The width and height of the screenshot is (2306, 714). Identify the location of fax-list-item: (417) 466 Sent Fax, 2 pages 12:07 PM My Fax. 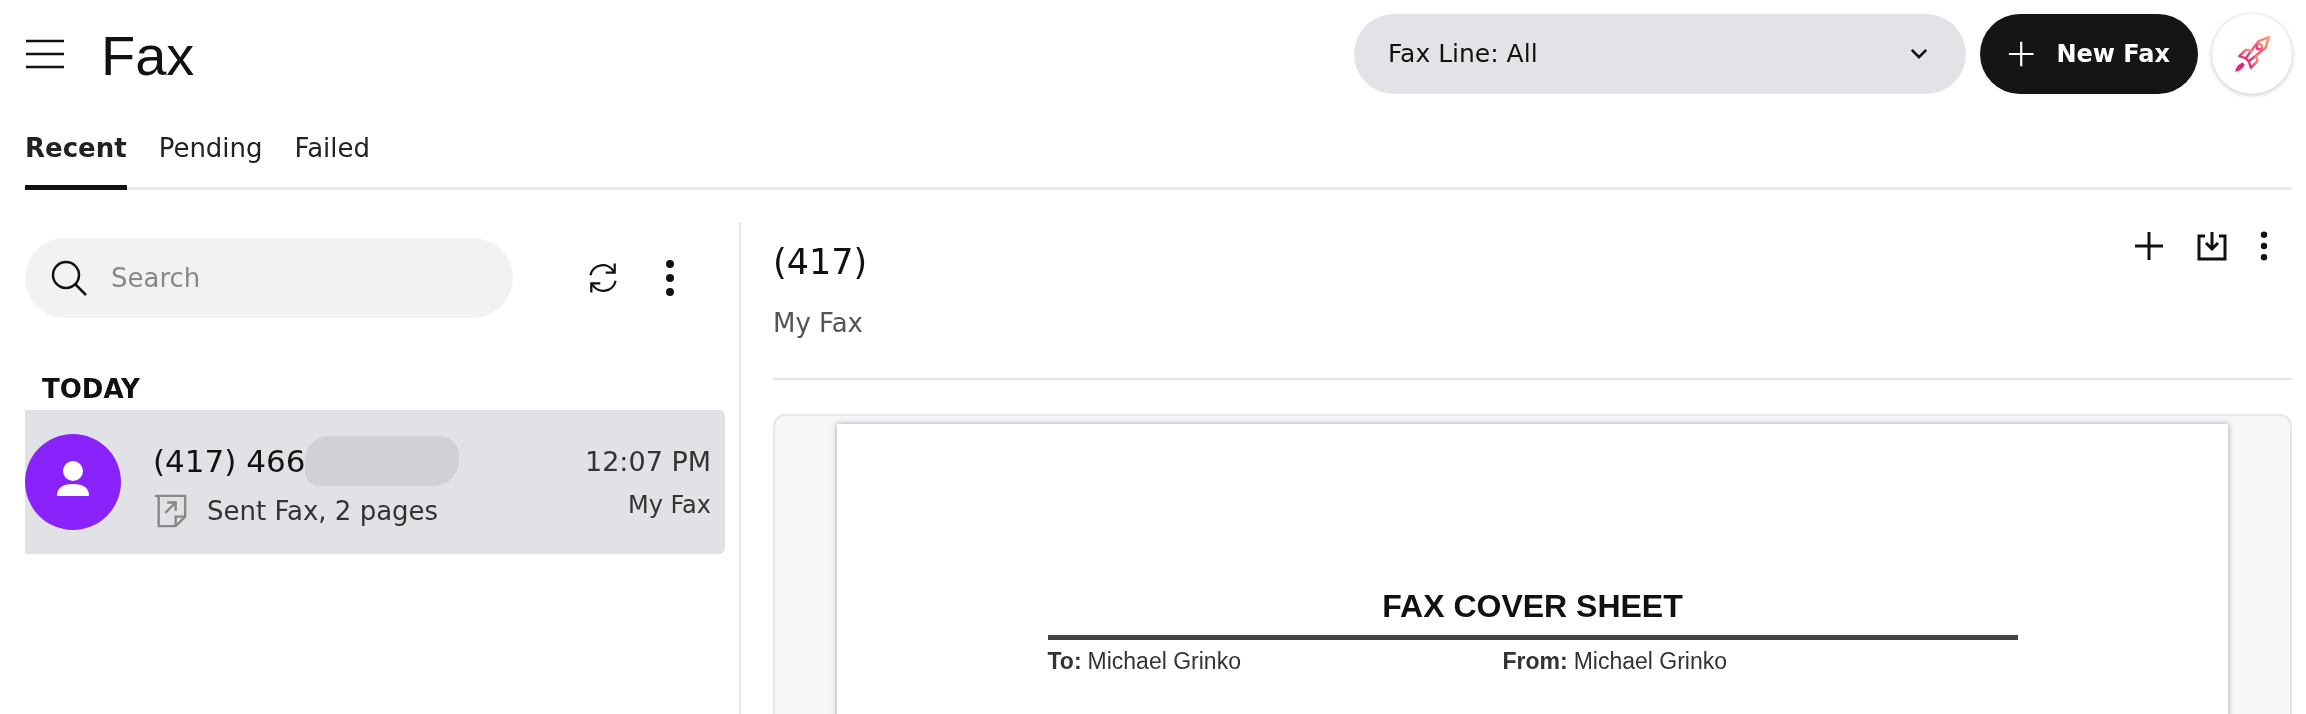
(375, 482).